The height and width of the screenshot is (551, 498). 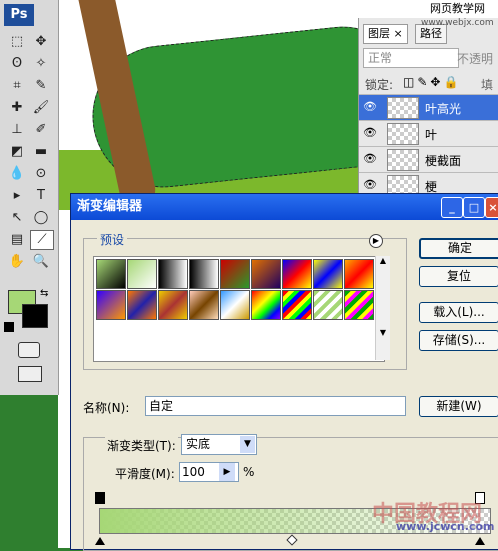 I want to click on path-select-icon: ▸, so click(x=17, y=196).